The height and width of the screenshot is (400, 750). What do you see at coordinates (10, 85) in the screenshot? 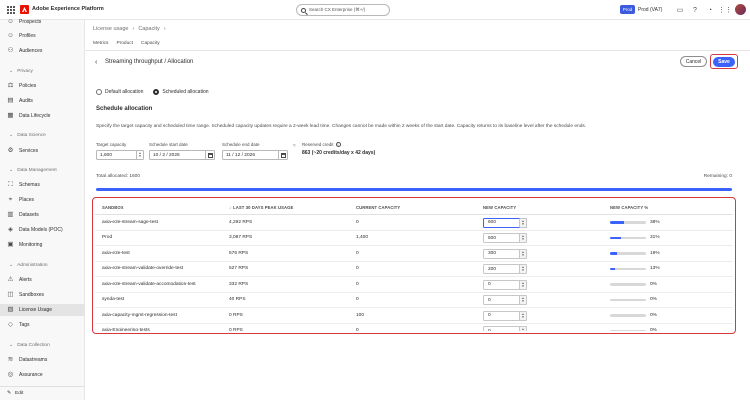
I see `policies-icon: ⚖` at bounding box center [10, 85].